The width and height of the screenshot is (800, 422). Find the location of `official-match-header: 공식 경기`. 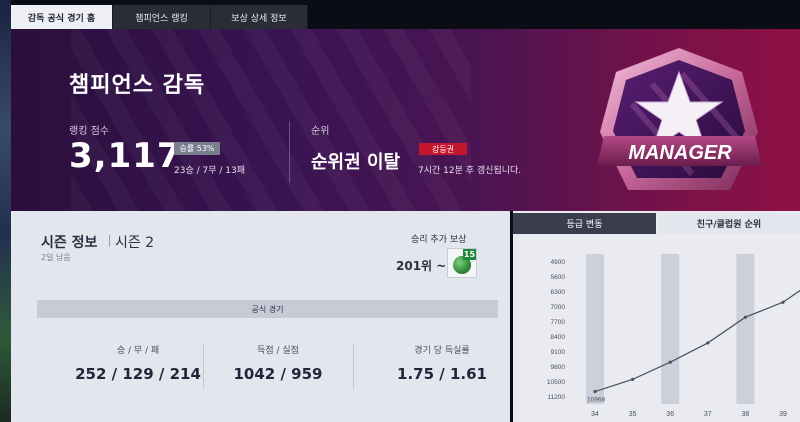

official-match-header: 공식 경기 is located at coordinates (267, 309).